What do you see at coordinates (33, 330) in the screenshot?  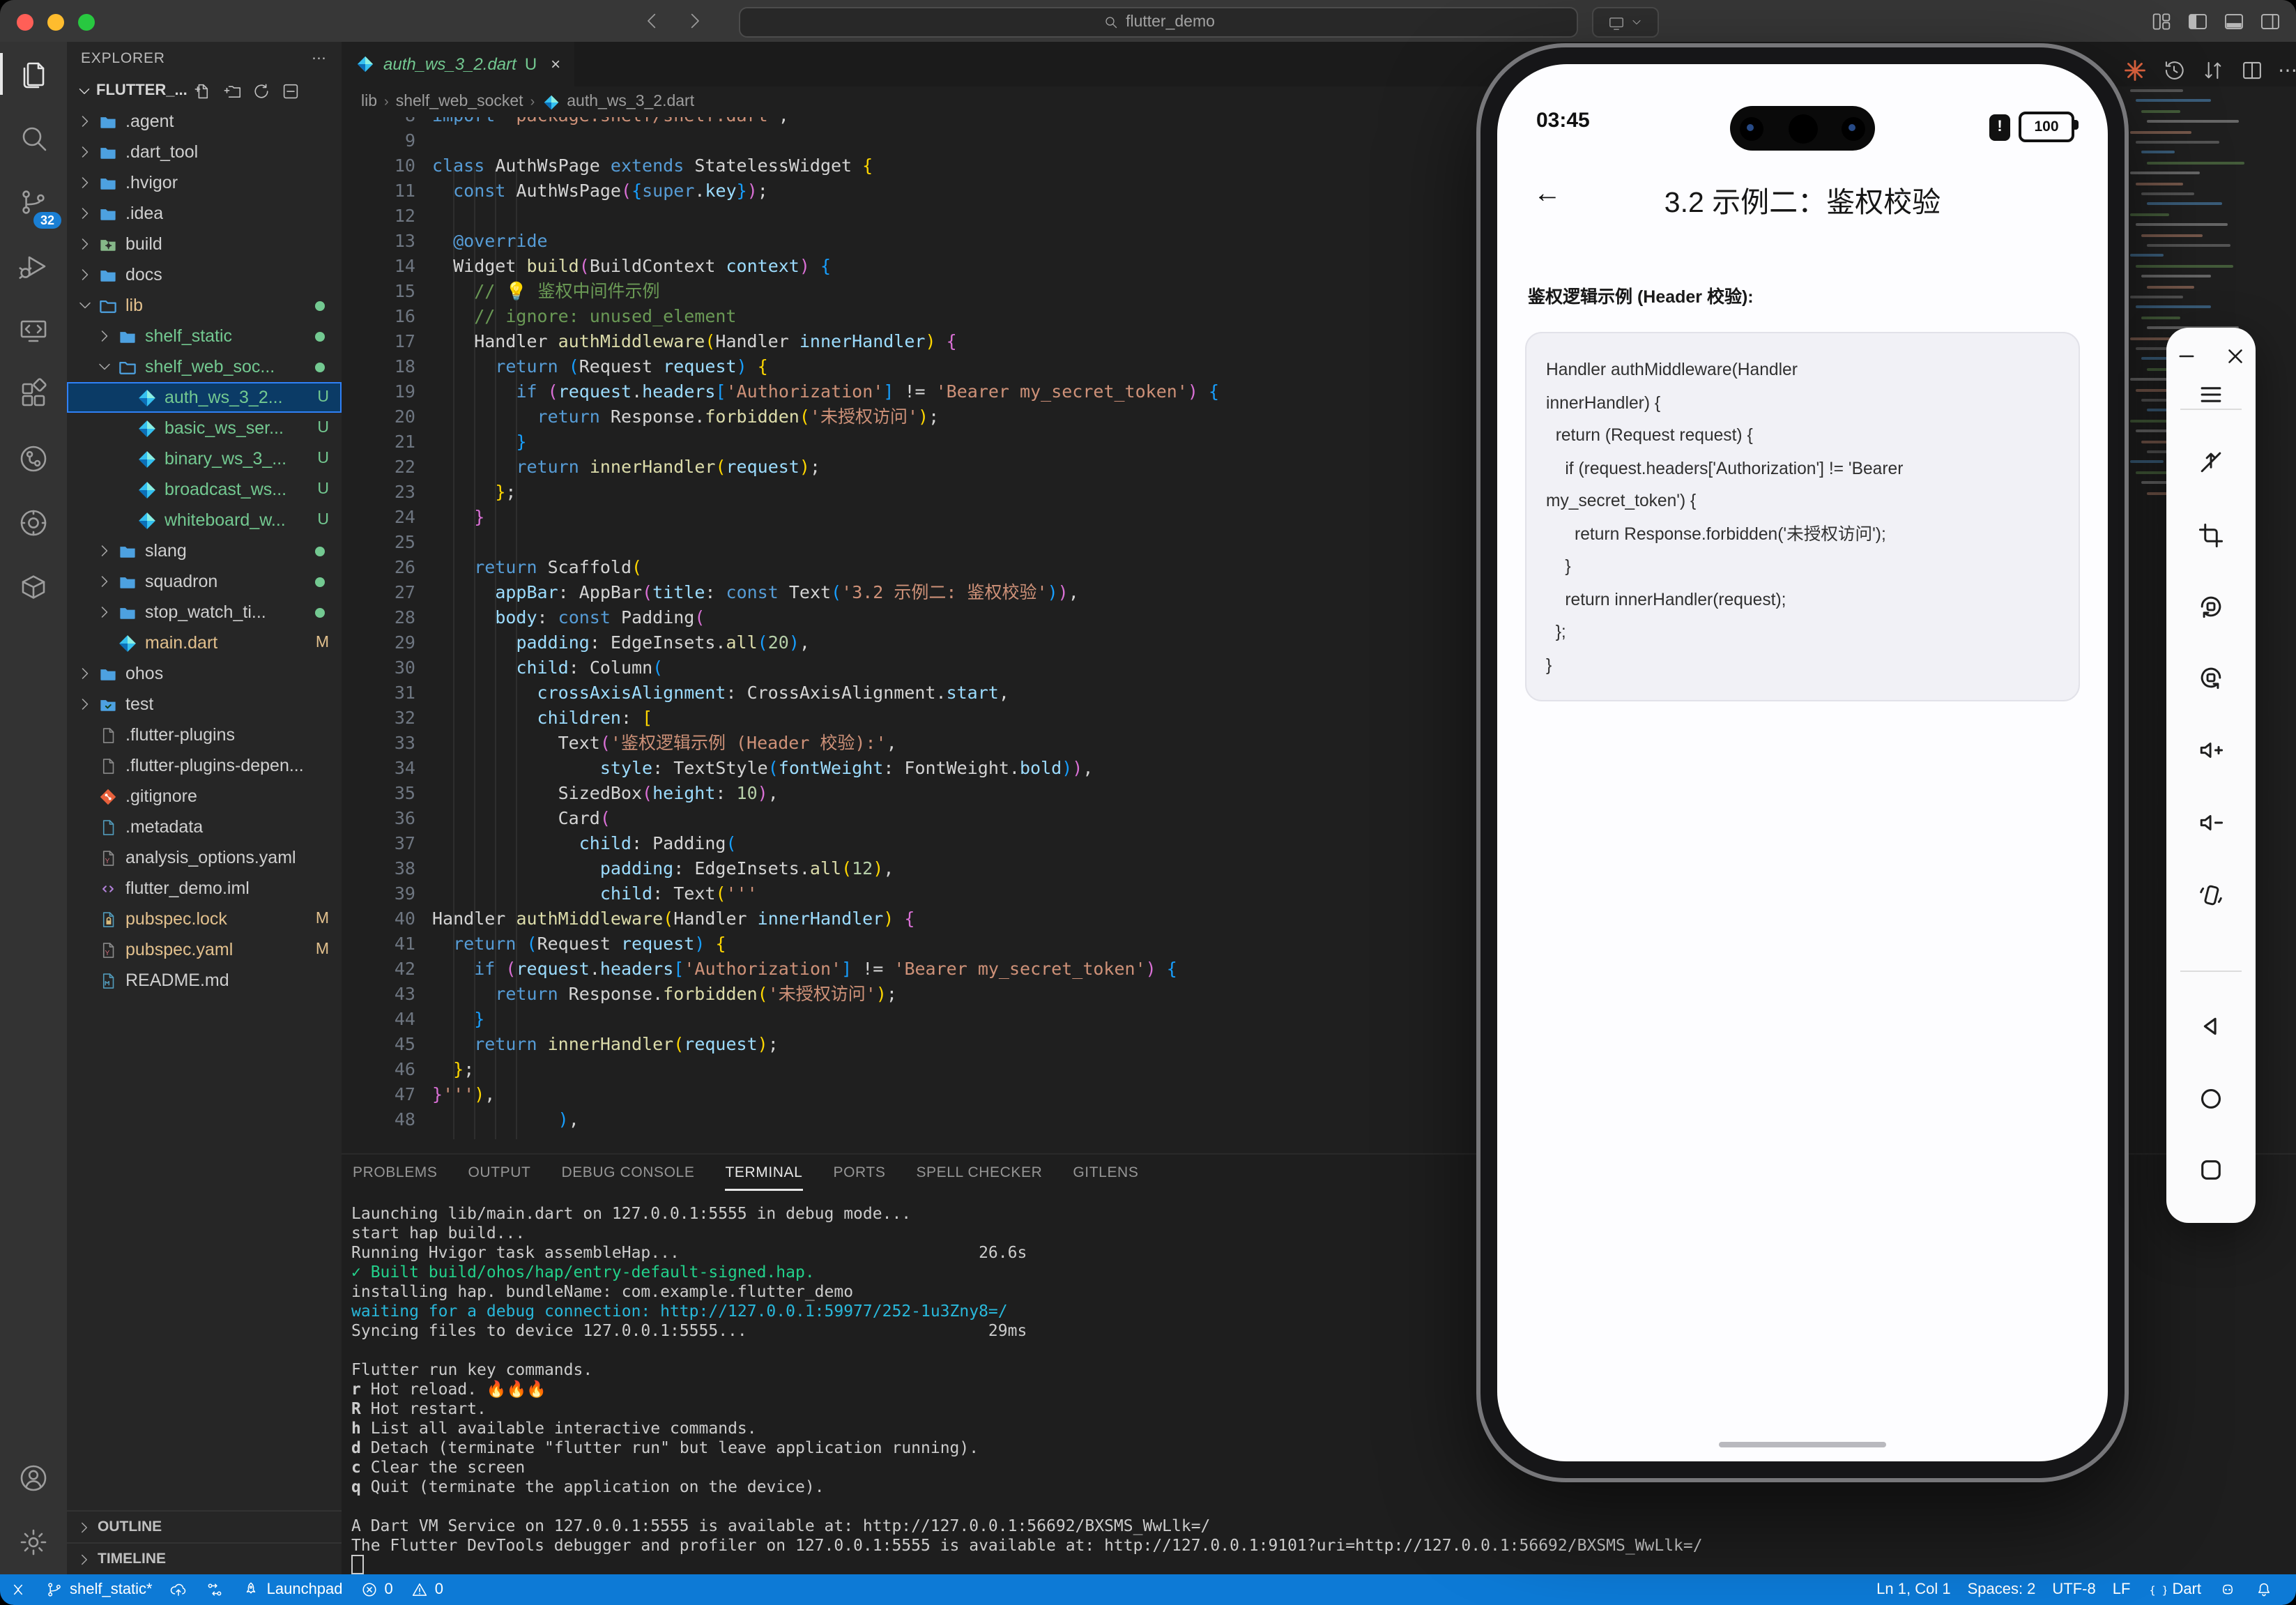 I see `activity-remote-explorer` at bounding box center [33, 330].